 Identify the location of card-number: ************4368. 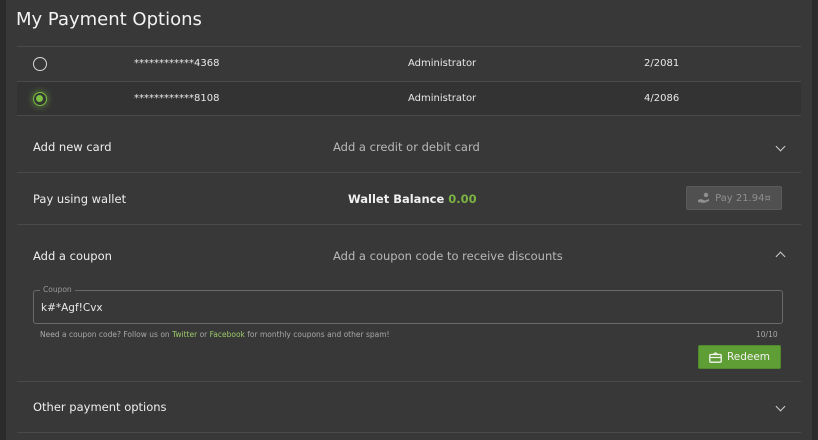
(177, 63).